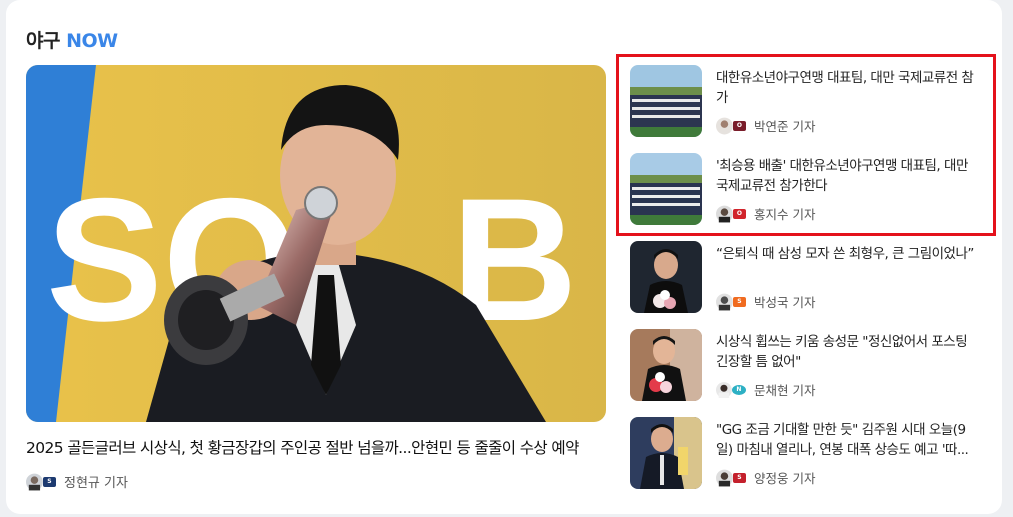  I want to click on reporter-name: 박성국 기자, so click(785, 302).